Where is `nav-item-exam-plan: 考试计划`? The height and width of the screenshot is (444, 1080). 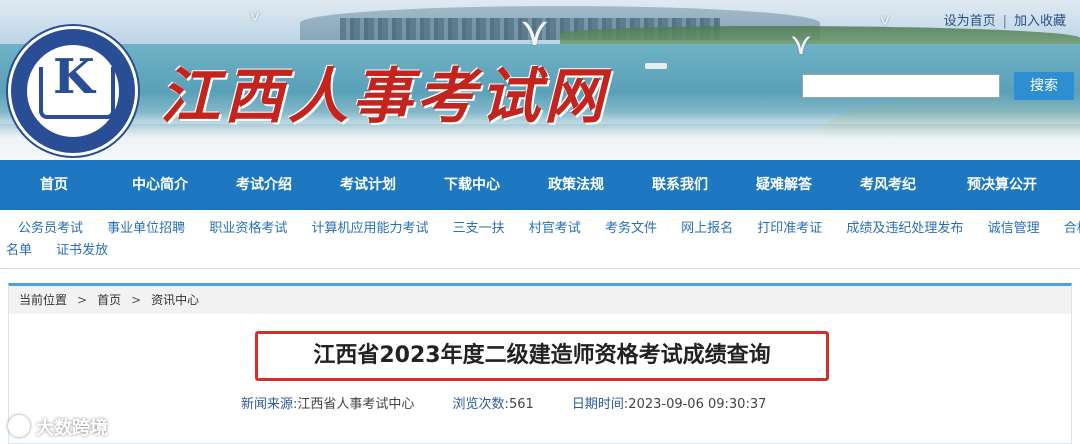
nav-item-exam-plan: 考试计划 is located at coordinates (368, 185).